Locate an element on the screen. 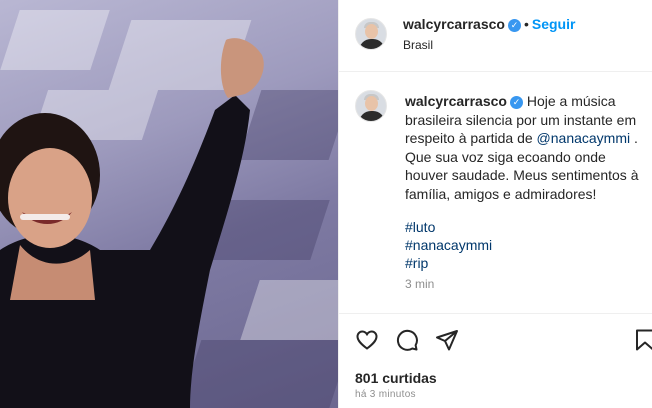 The image size is (652, 408). avatar is located at coordinates (371, 34).